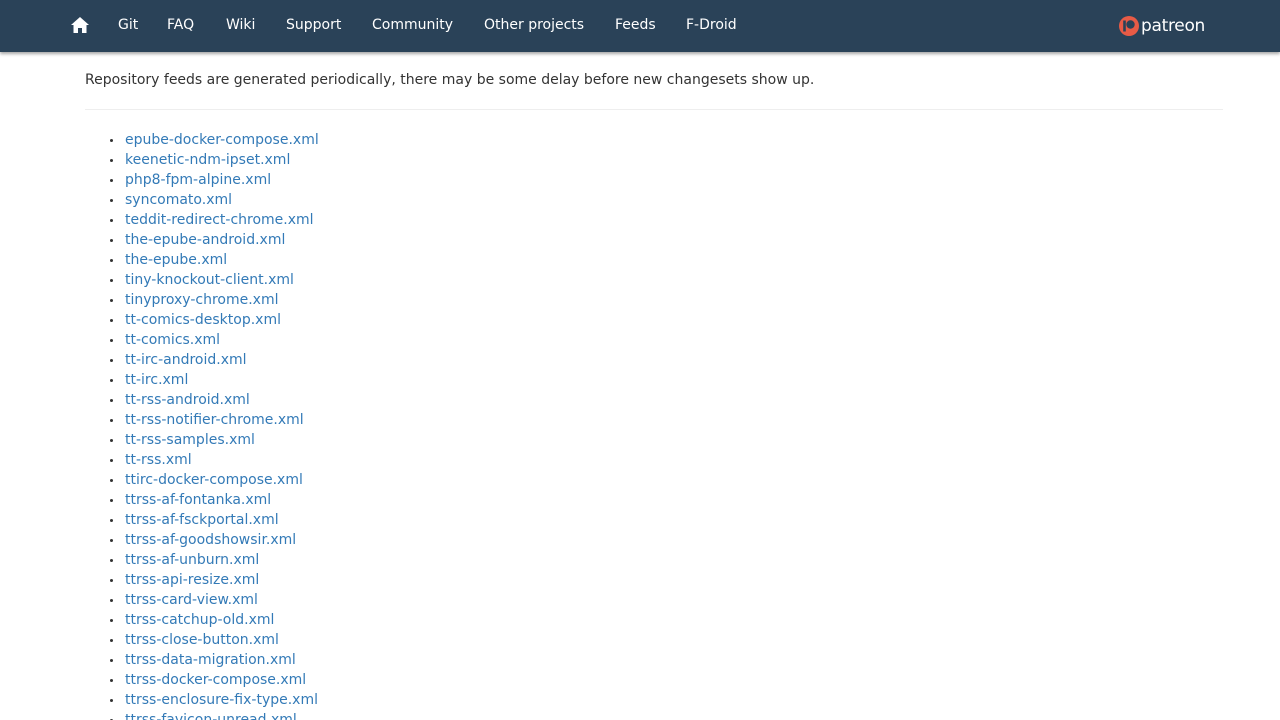  Describe the element at coordinates (210, 660) in the screenshot. I see `feed-link: ttrss-data-migration.xml` at that location.